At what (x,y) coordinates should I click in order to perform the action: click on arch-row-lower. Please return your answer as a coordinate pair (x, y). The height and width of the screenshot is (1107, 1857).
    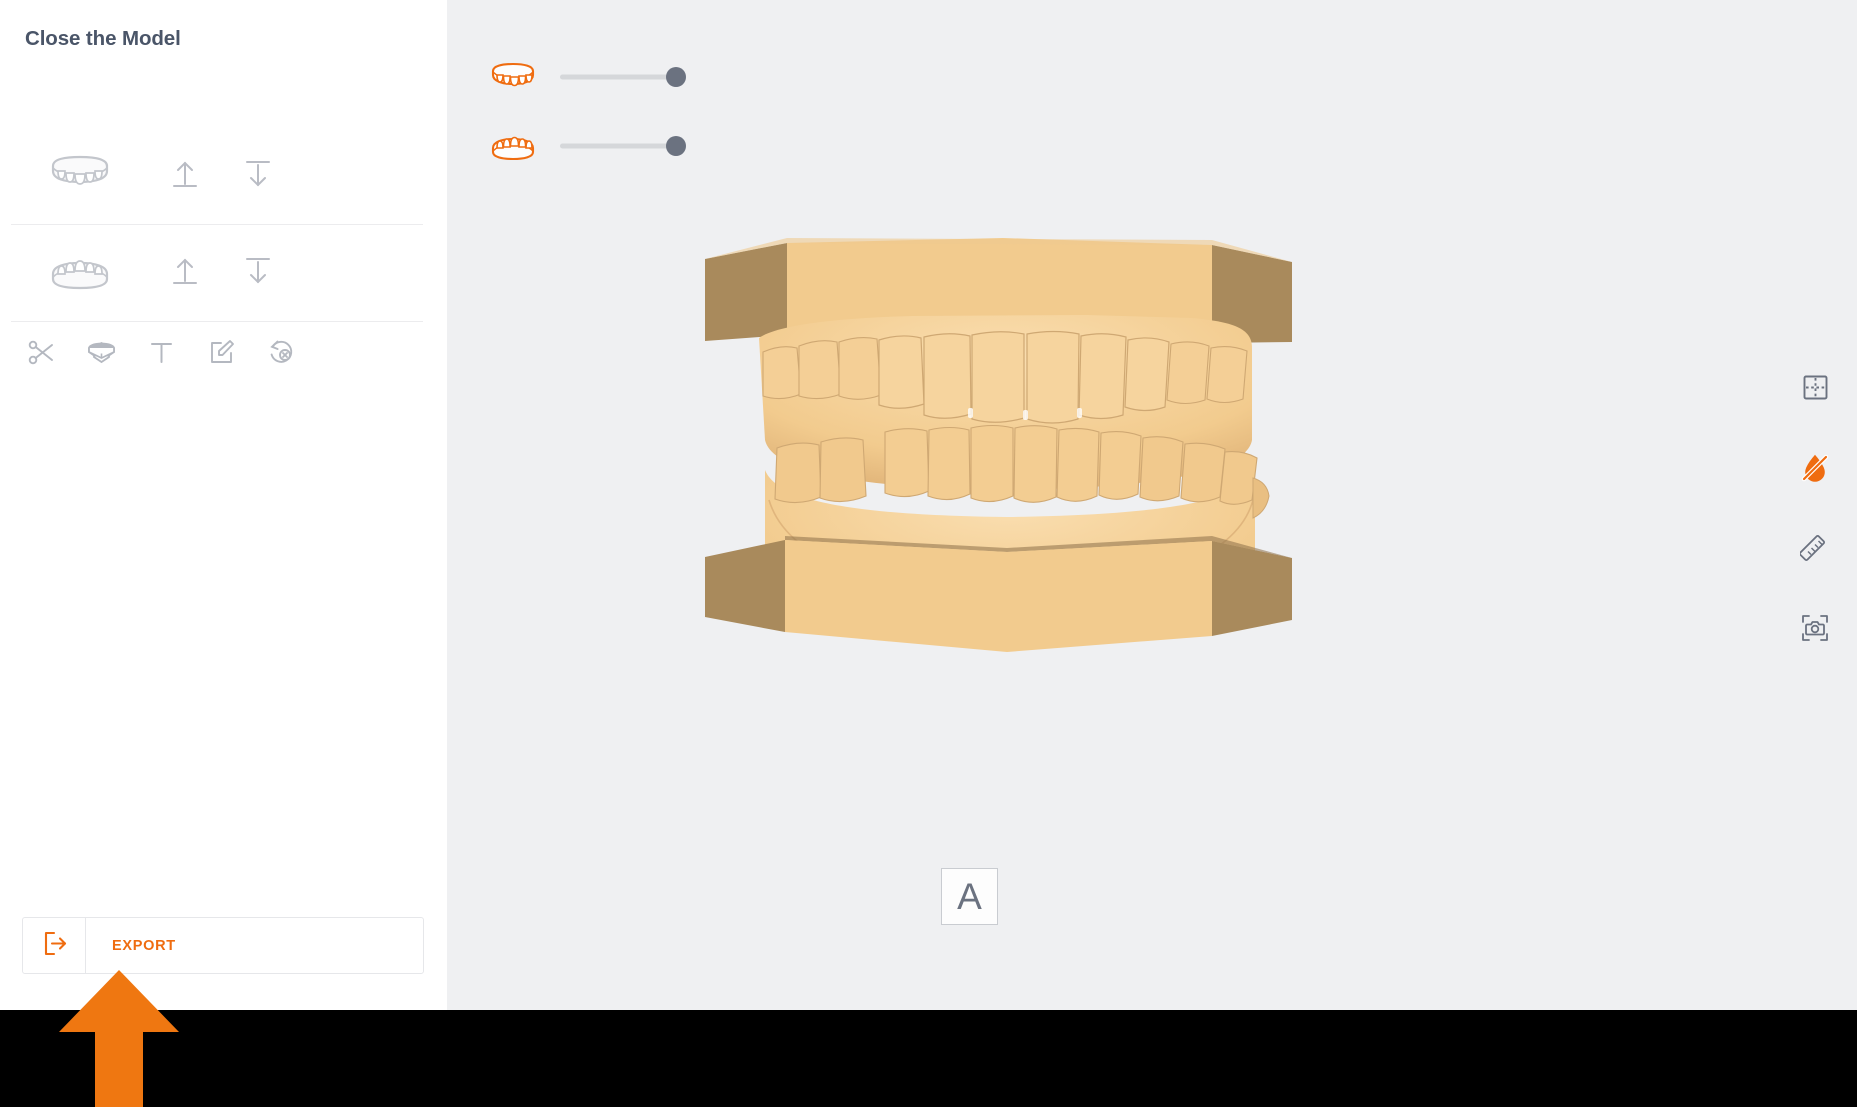
    Looking at the image, I should click on (217, 273).